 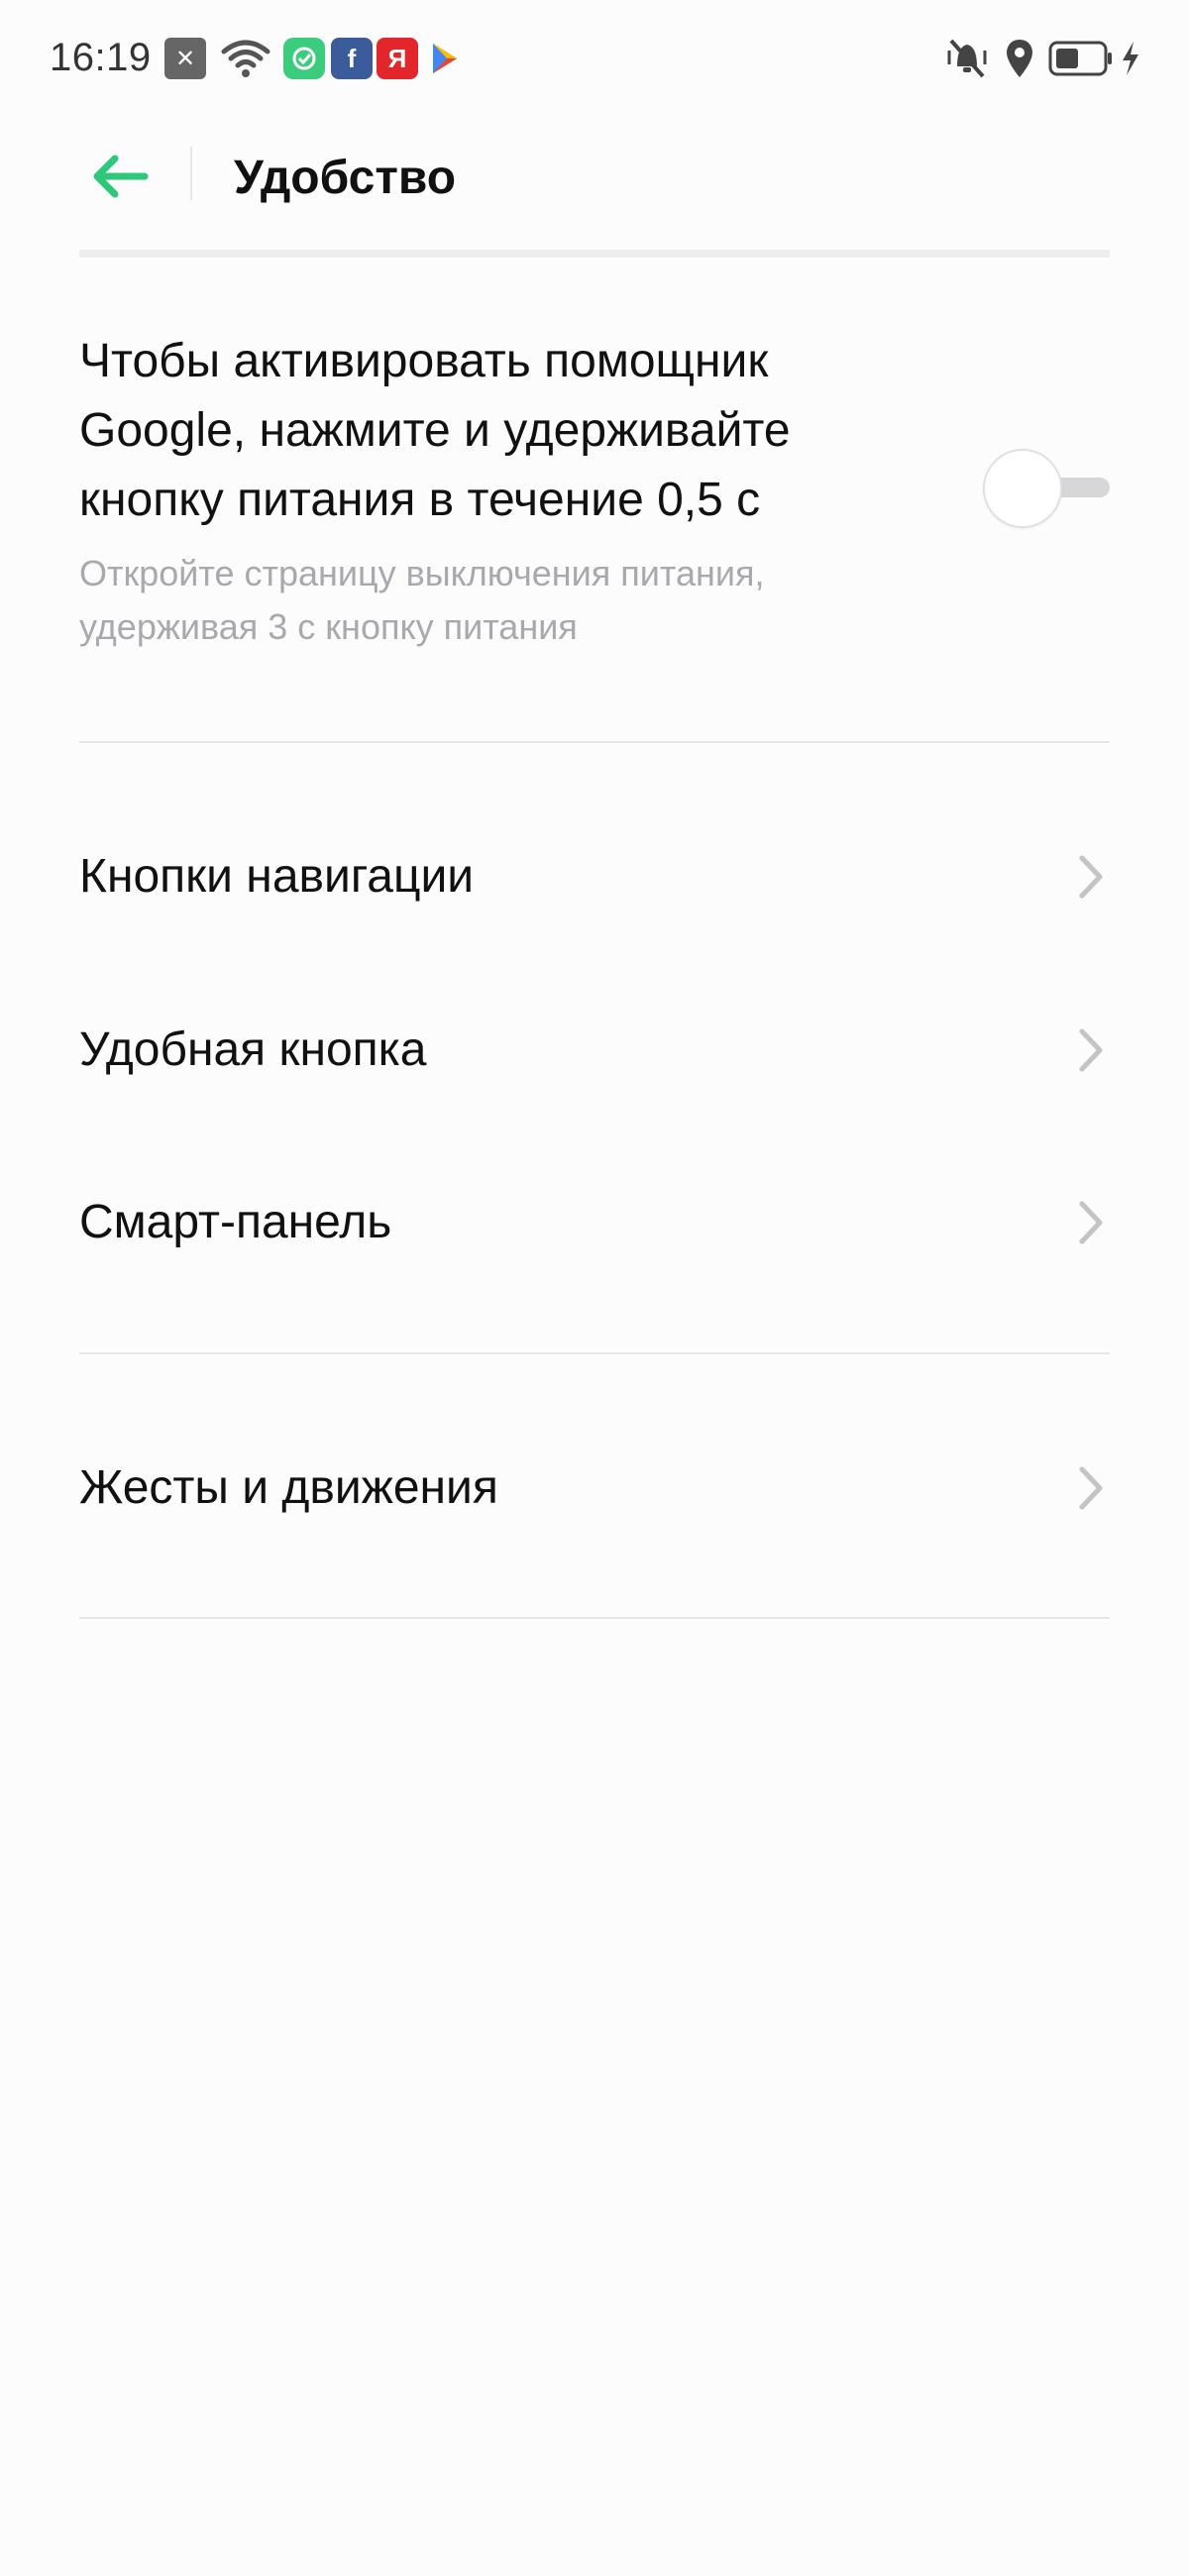 I want to click on menu-item-gestures-motions: Жесты и движения, so click(x=594, y=1488).